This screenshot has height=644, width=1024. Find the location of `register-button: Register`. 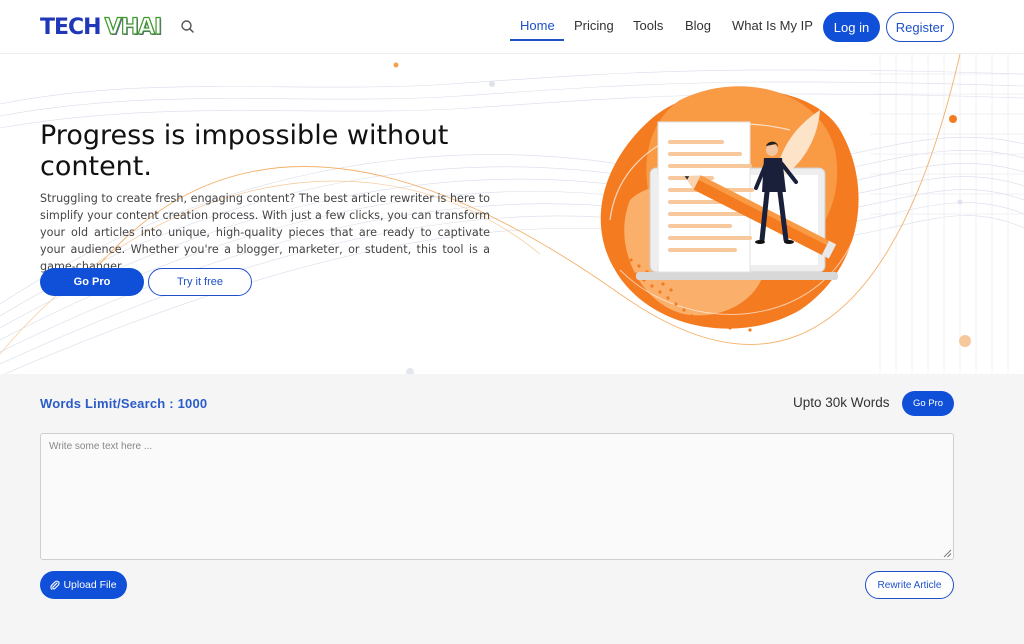

register-button: Register is located at coordinates (920, 27).